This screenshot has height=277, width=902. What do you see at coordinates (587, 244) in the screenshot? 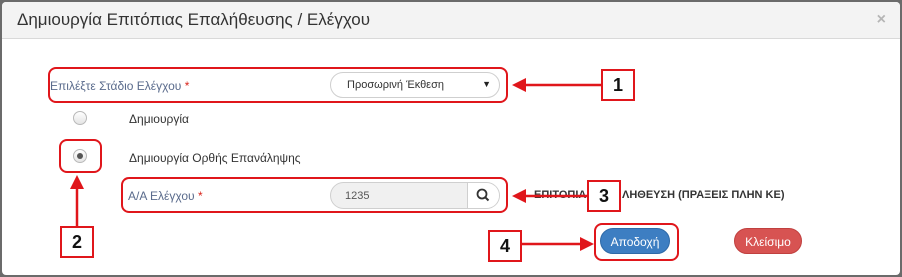
I see `arrow-4-head` at bounding box center [587, 244].